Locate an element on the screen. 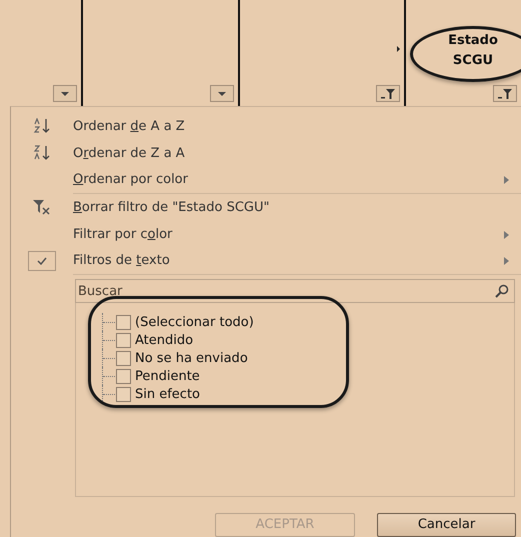  menu-item: Ordenar de Z a A is located at coordinates (266, 153).